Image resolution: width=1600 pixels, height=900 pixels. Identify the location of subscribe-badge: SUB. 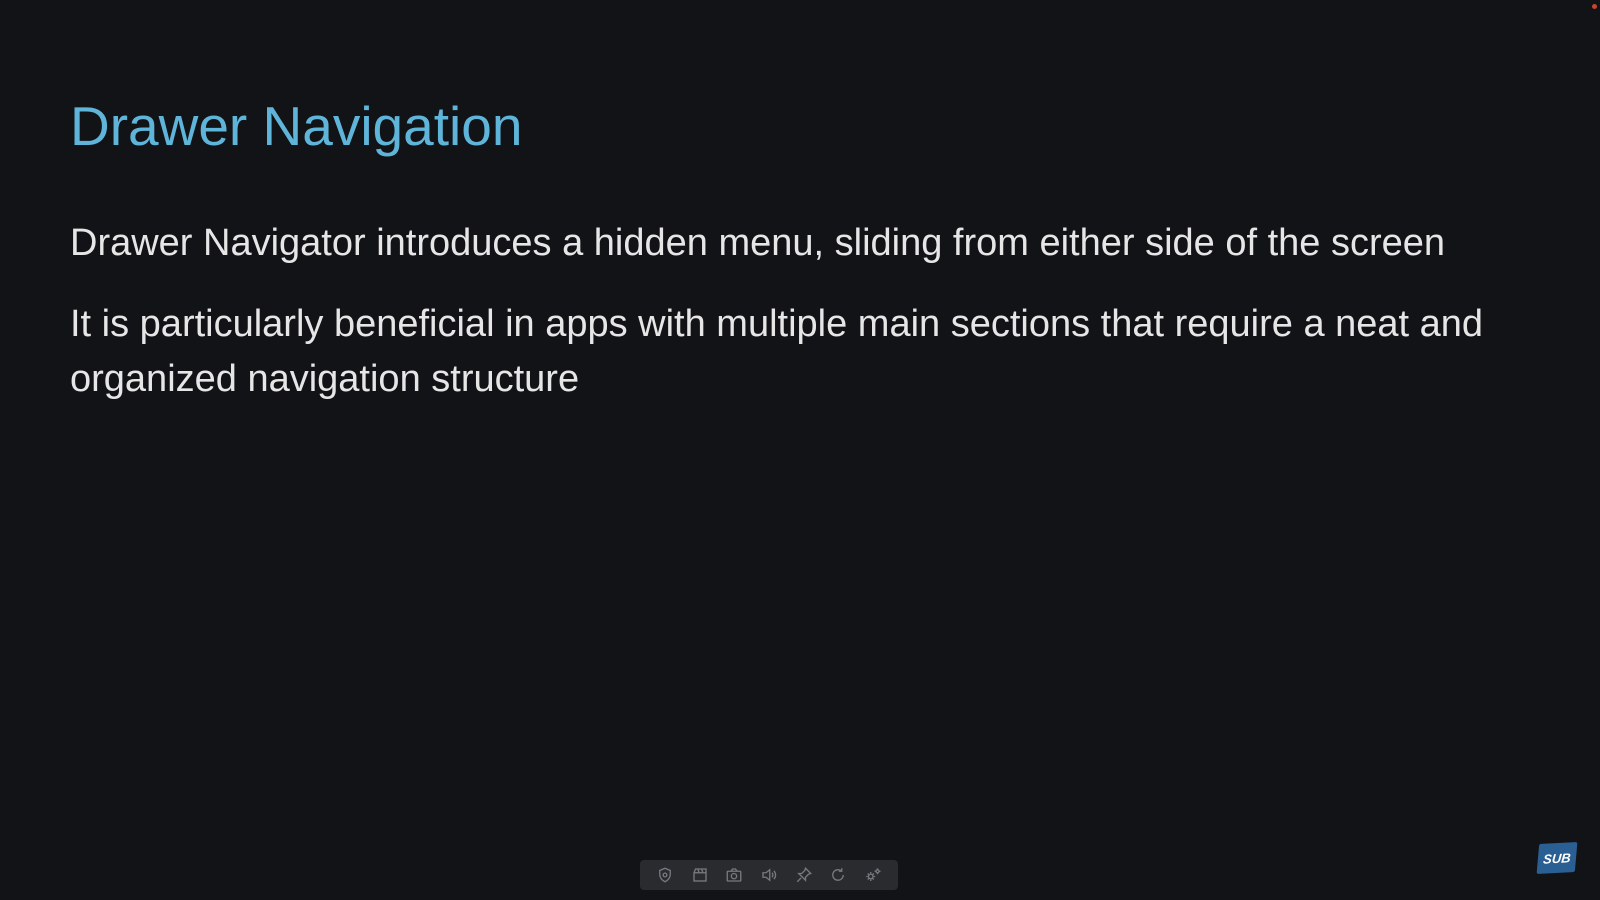
(1557, 858).